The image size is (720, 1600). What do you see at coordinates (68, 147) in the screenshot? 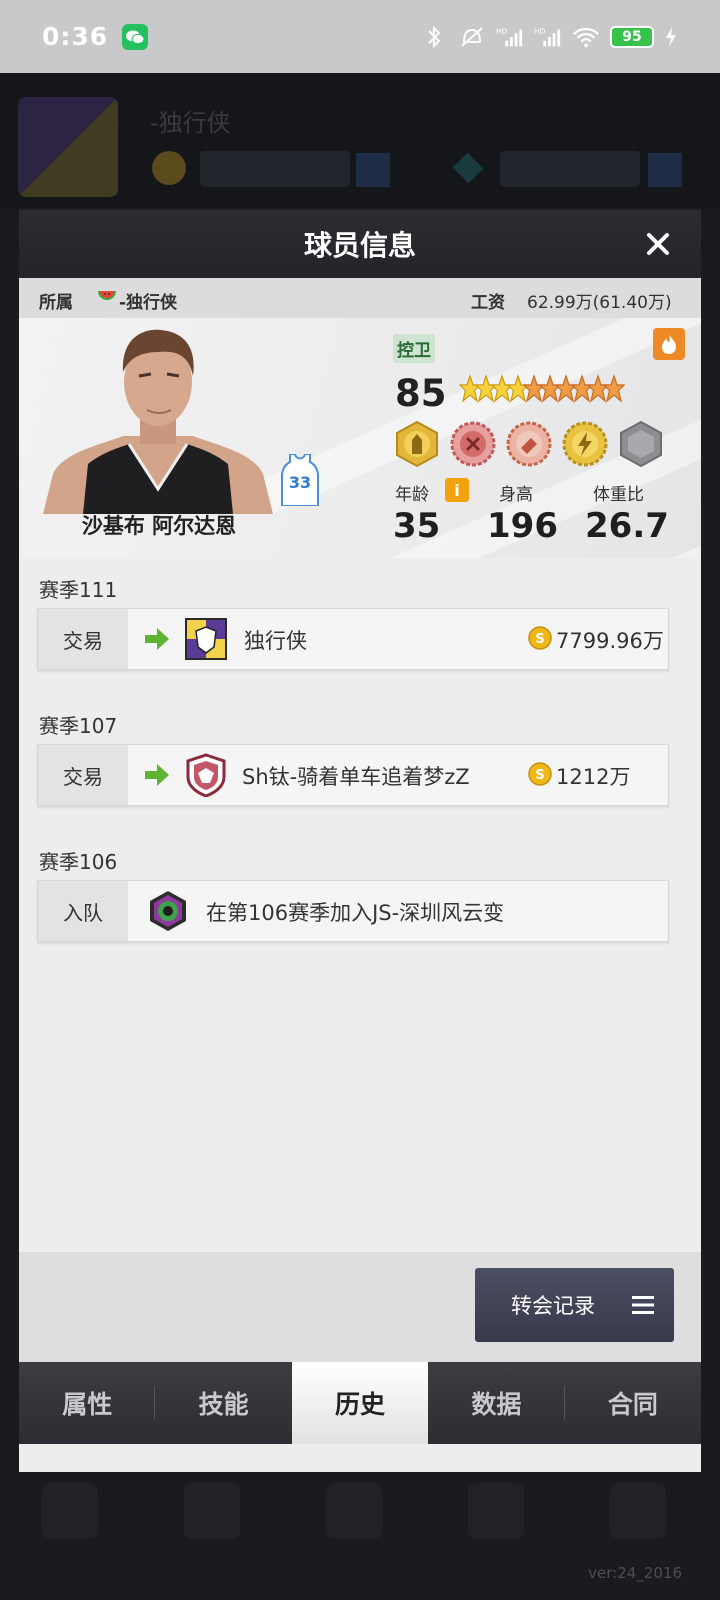
I see `team-logo` at bounding box center [68, 147].